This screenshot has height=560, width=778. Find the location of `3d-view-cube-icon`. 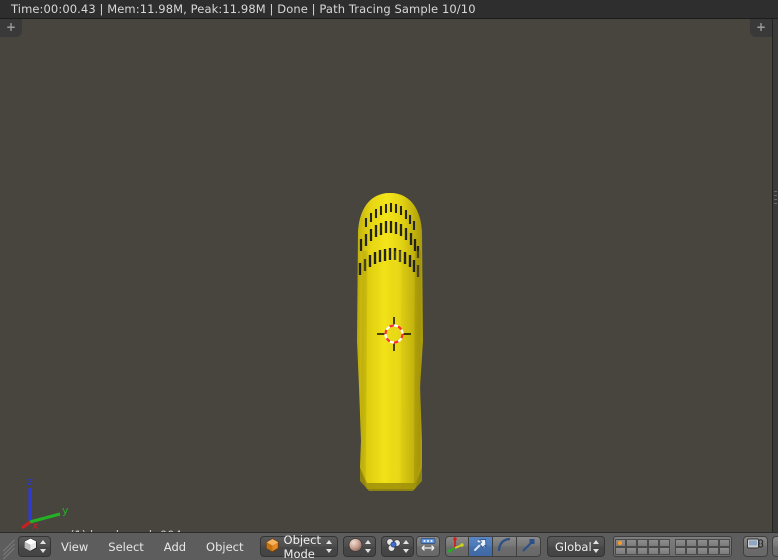

3d-view-cube-icon is located at coordinates (30, 546).